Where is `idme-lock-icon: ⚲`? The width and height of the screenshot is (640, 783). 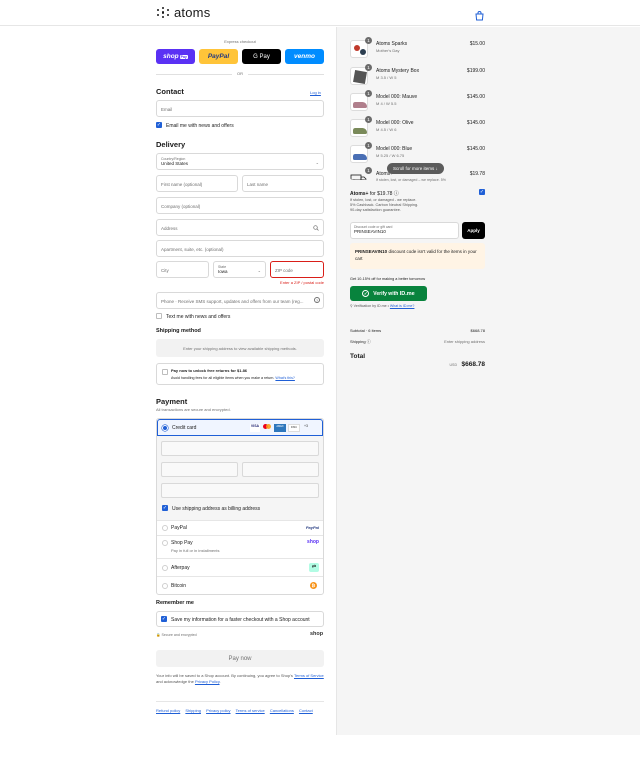
idme-lock-icon: ⚲ is located at coordinates (351, 306).